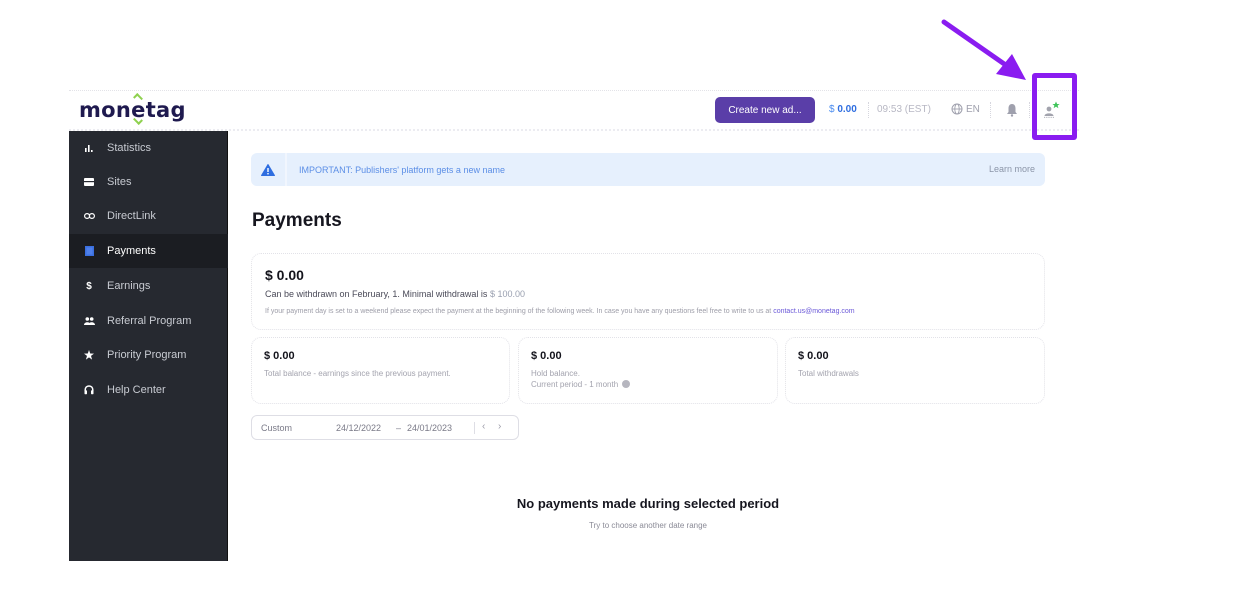  What do you see at coordinates (904, 109) in the screenshot?
I see `server-time: 09:53 (EST)` at bounding box center [904, 109].